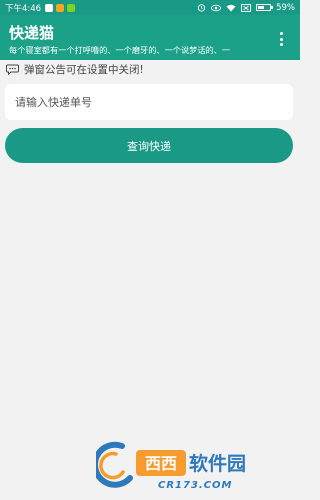  Describe the element at coordinates (150, 37) in the screenshot. I see `app-bar: 快递猫 每个寝室都有一个打呼噜的、一个磨牙的、一个说梦话的、一` at that location.